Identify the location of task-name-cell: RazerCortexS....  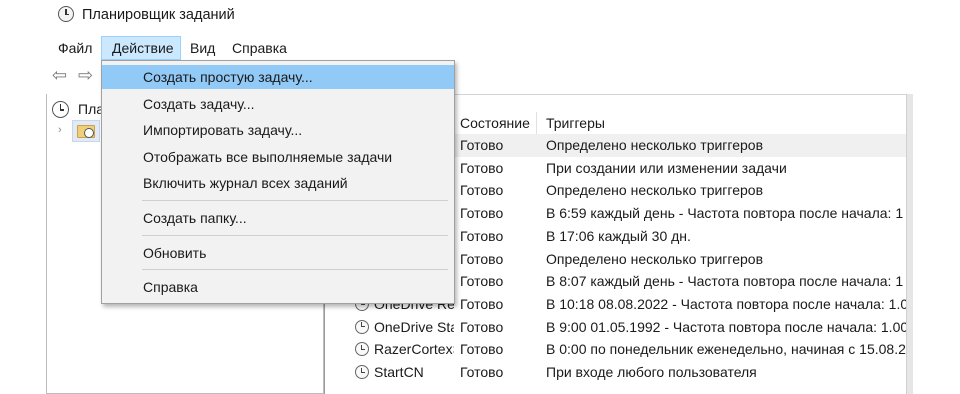
(397, 349).